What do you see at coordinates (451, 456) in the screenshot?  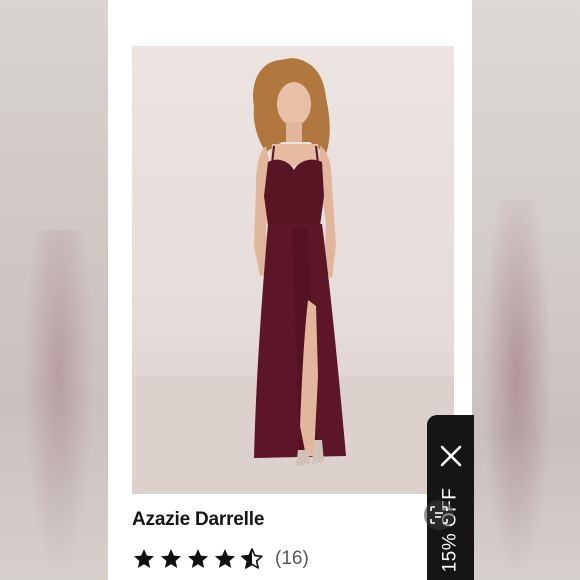 I see `close-icon` at bounding box center [451, 456].